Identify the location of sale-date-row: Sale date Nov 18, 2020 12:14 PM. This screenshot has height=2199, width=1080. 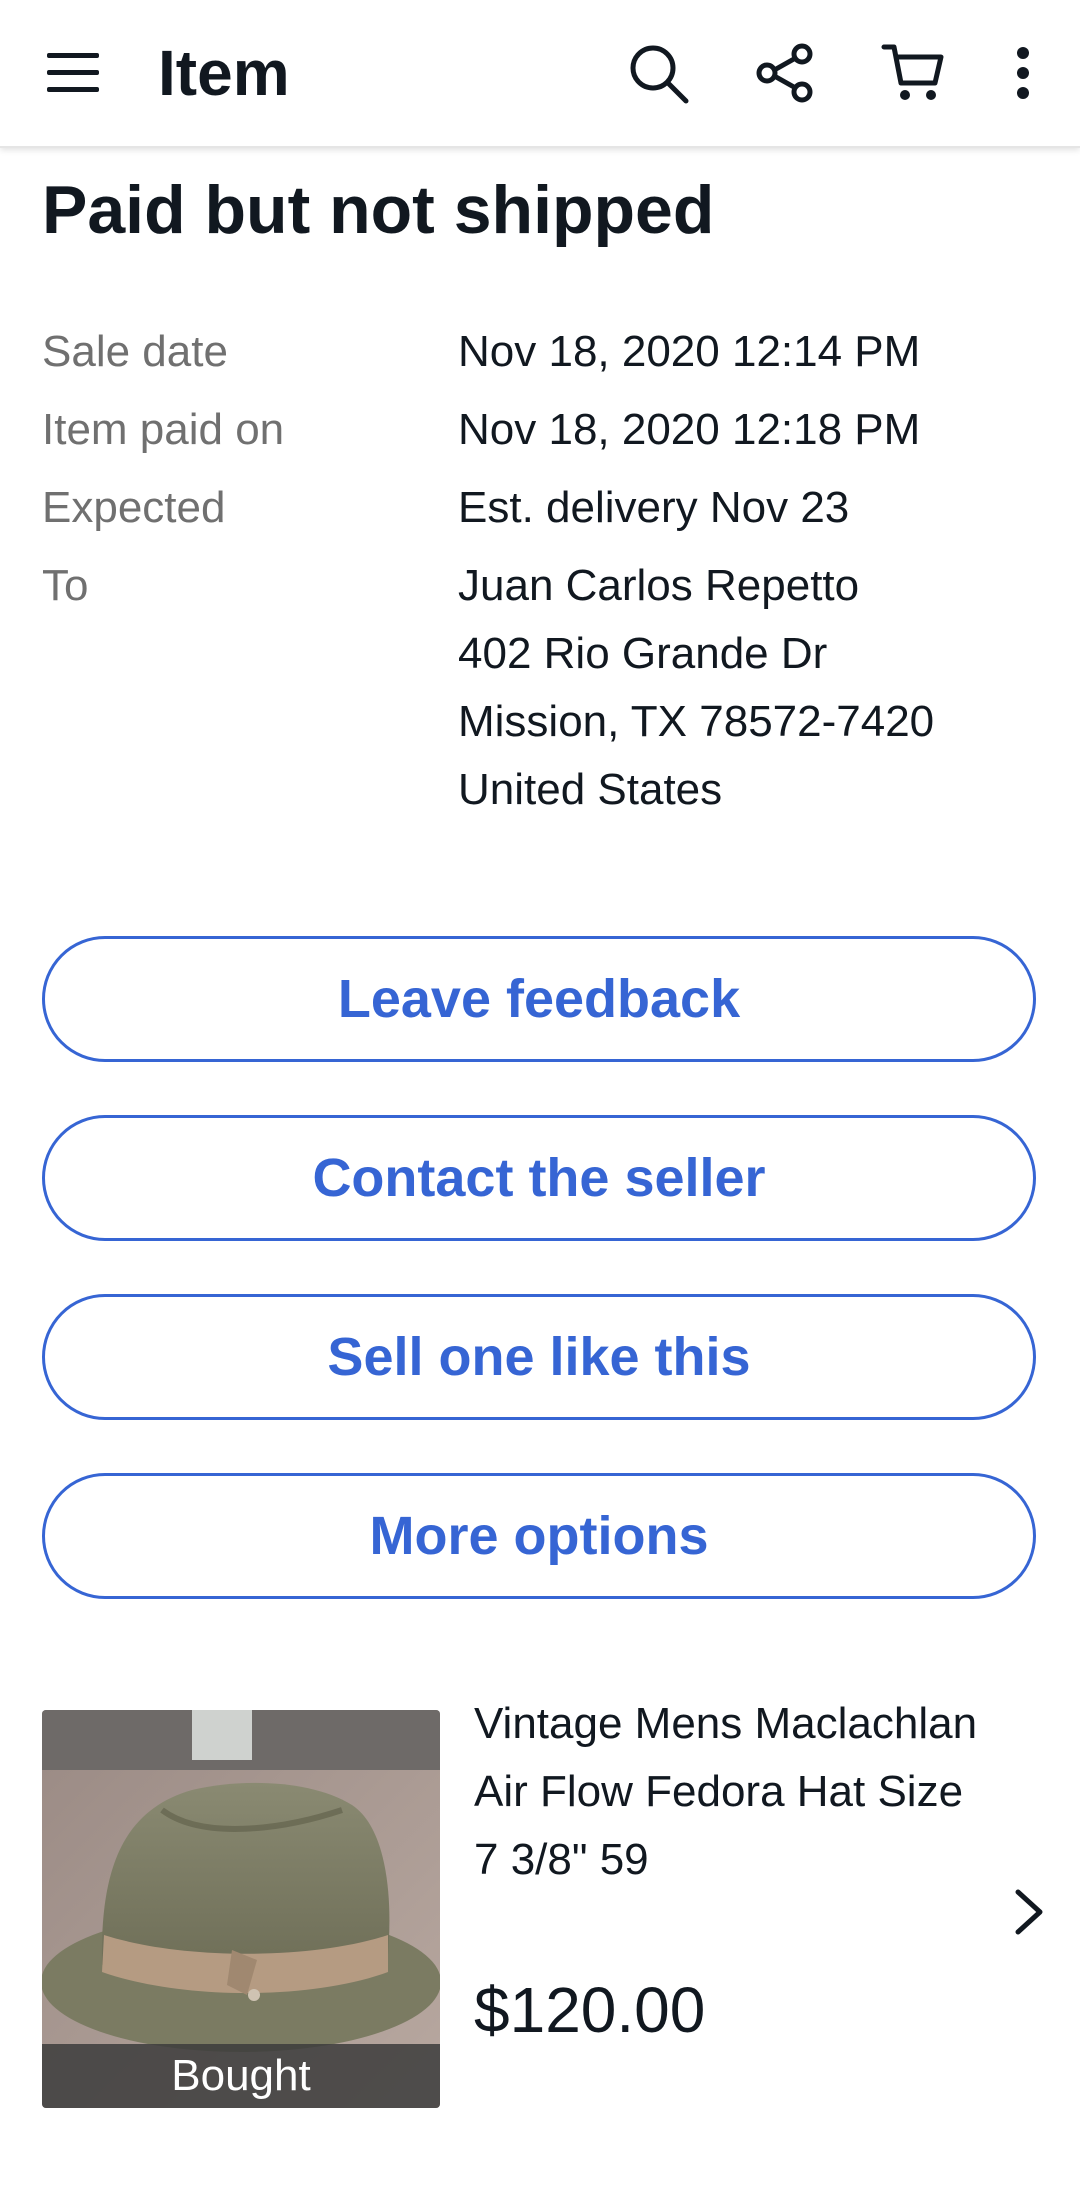
(542, 352).